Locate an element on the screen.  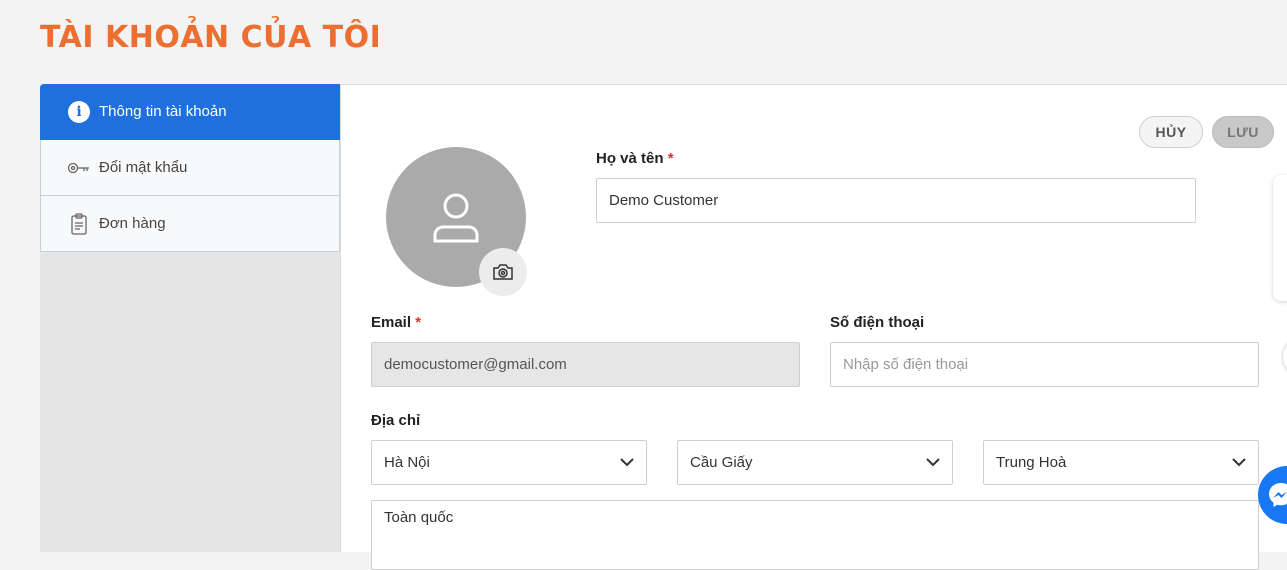
sidebar-item-label: Đơn hàng is located at coordinates (132, 223).